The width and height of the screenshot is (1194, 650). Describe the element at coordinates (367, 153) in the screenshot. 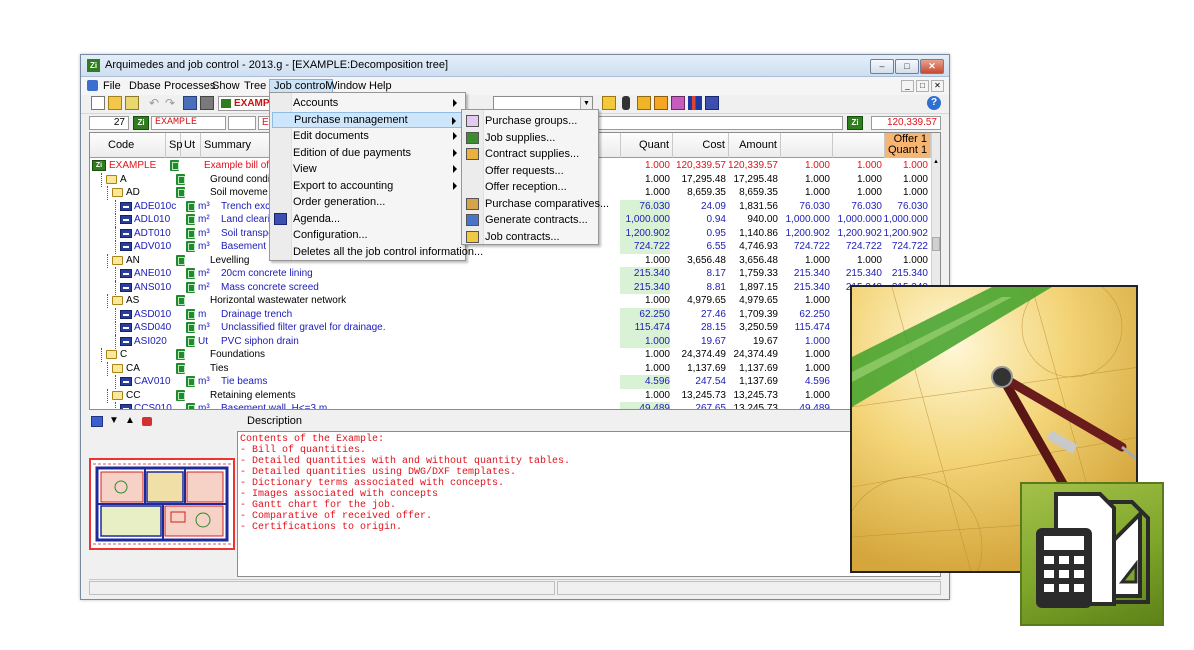

I see `menu-item-edition-of-due-payments: Edition of due payments` at that location.